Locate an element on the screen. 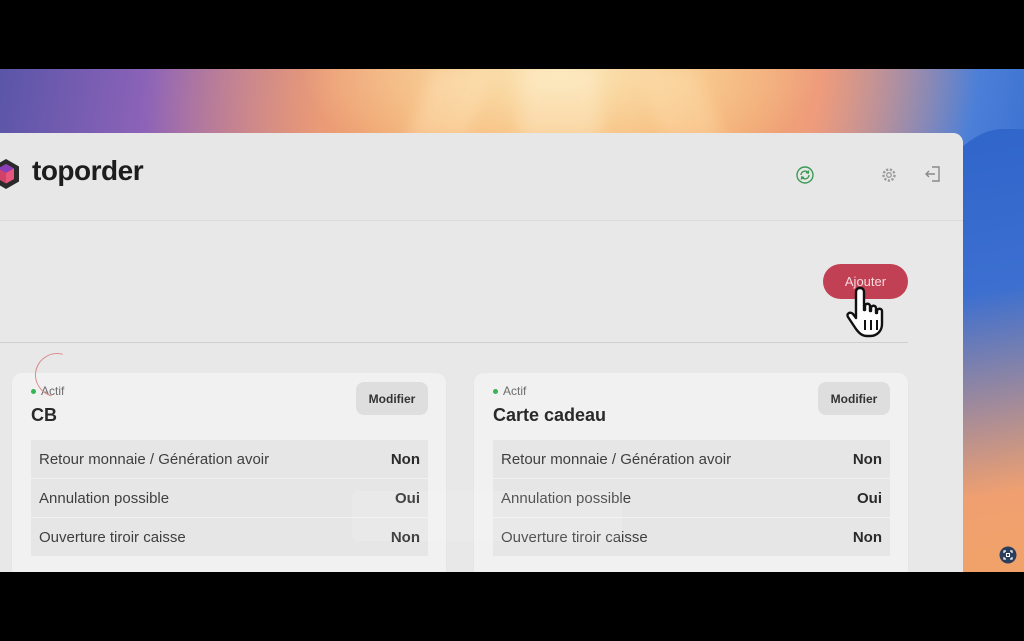 The width and height of the screenshot is (1024, 641). setting-label: Ouverture tiroir caisse is located at coordinates (112, 537).